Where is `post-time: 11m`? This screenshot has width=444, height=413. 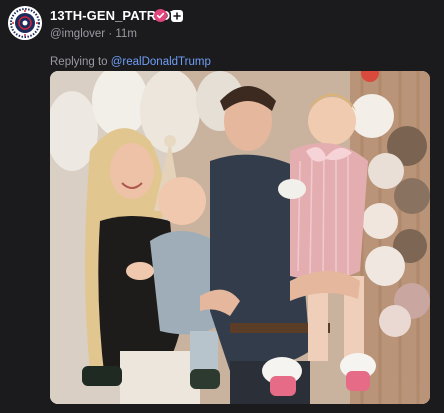
post-time: 11m is located at coordinates (126, 34).